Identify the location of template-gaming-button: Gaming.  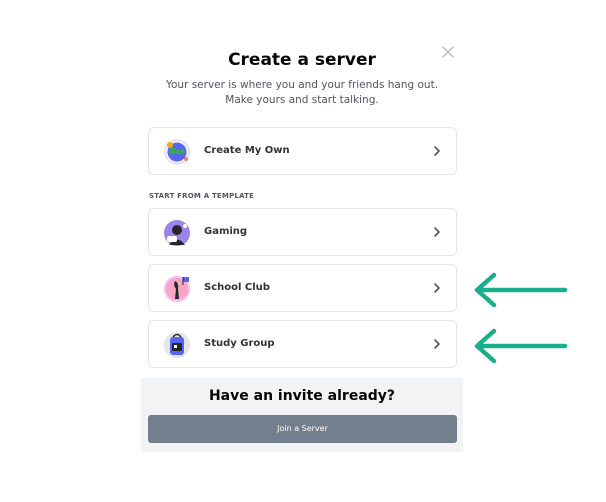
(302, 232).